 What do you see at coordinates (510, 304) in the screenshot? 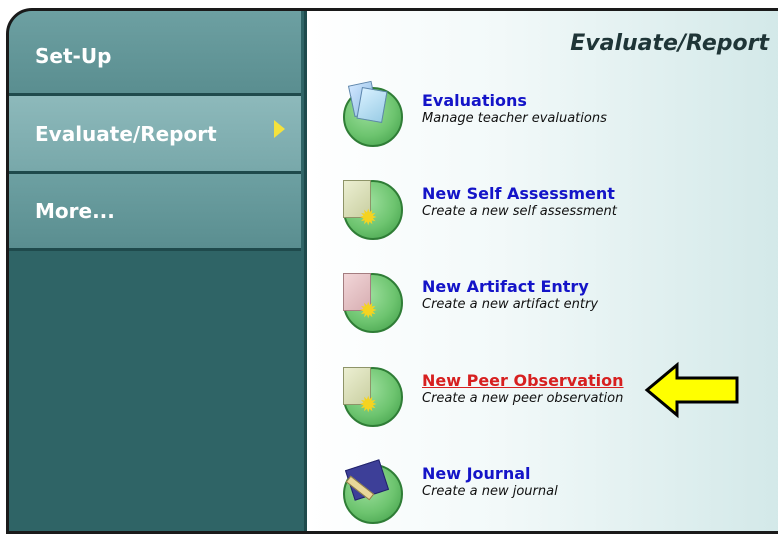
I see `new-artifact-entry-description: Create a new artifact entry` at bounding box center [510, 304].